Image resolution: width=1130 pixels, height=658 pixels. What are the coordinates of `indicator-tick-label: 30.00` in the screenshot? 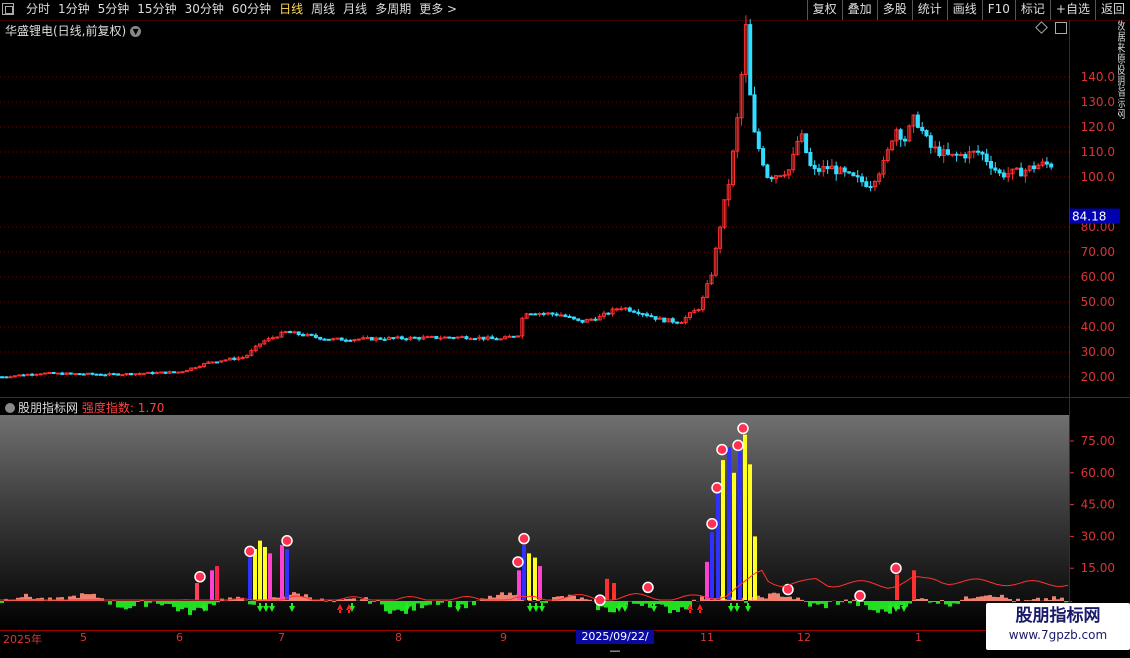 It's located at (1098, 536).